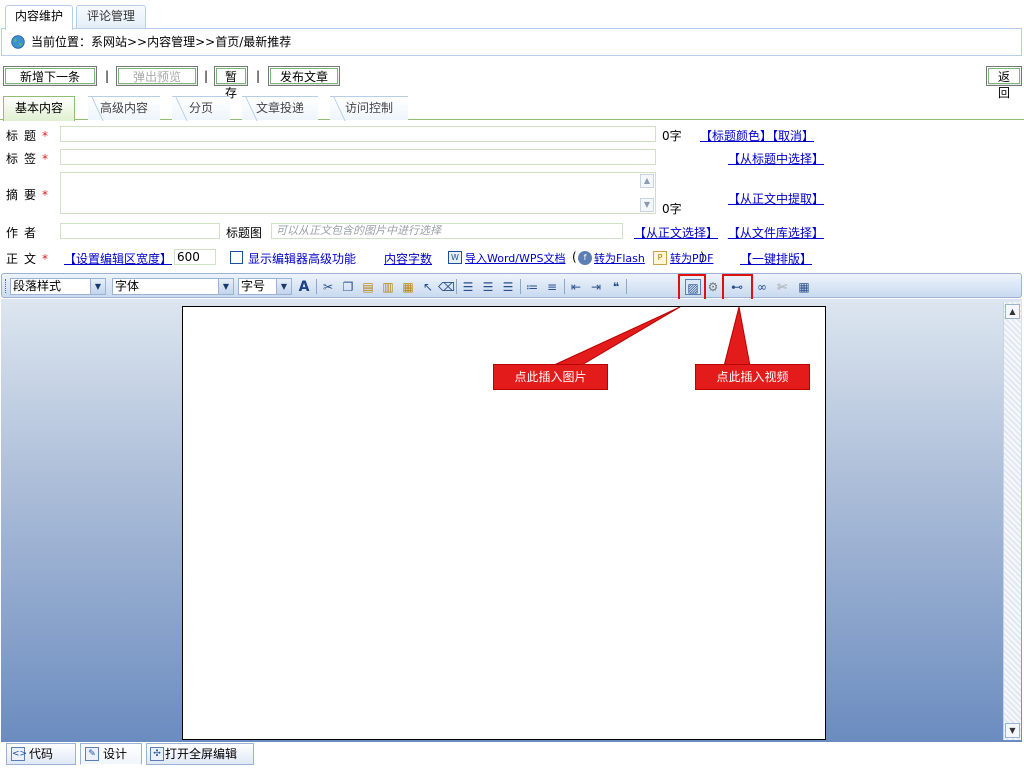 Image resolution: width=1024 pixels, height=768 pixels. What do you see at coordinates (447, 231) in the screenshot?
I see `thumbnail-input: 可以从正文包含的图片中进行选择` at bounding box center [447, 231].